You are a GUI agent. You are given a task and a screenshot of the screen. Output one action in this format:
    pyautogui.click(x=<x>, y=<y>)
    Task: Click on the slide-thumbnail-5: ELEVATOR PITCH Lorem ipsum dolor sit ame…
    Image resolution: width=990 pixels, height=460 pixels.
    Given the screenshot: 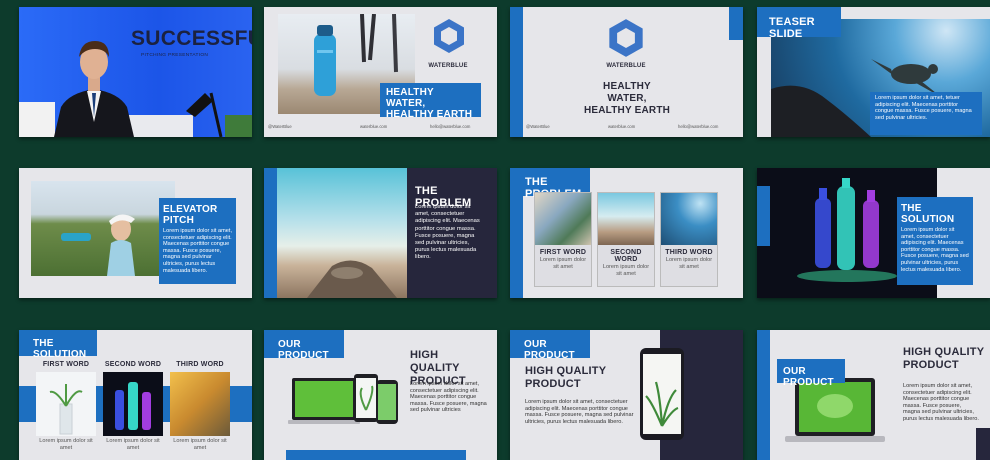 What is the action you would take?
    pyautogui.click(x=135, y=233)
    